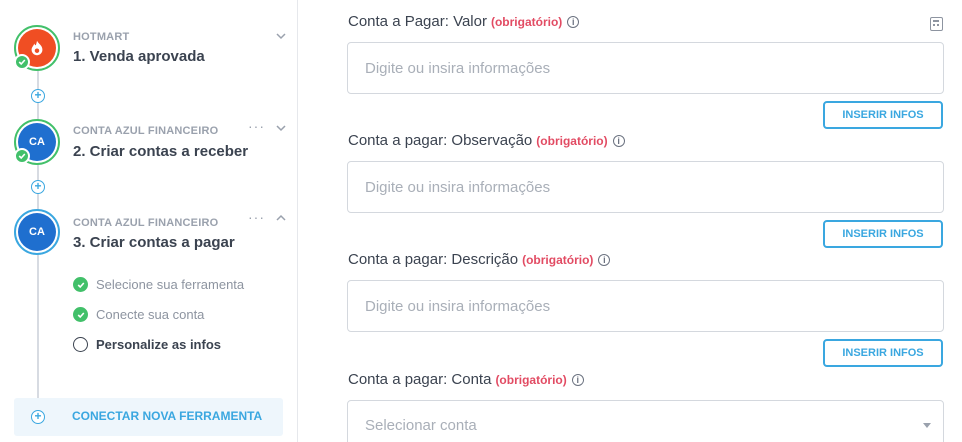  I want to click on substep-customize-info: Personalize as infos, so click(147, 344).